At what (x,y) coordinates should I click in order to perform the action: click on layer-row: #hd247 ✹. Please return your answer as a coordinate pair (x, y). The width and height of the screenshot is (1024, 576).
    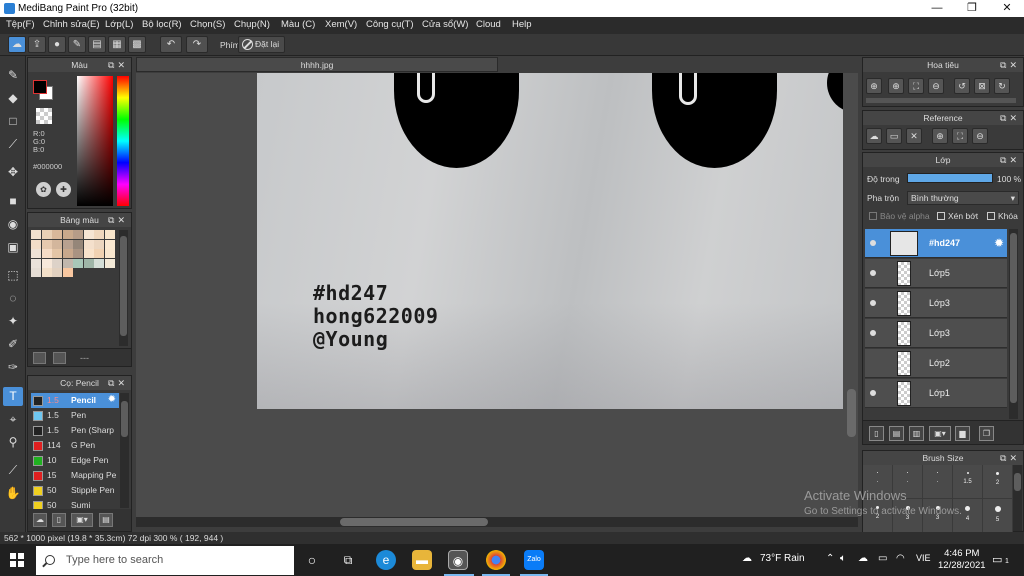
    Looking at the image, I should click on (936, 243).